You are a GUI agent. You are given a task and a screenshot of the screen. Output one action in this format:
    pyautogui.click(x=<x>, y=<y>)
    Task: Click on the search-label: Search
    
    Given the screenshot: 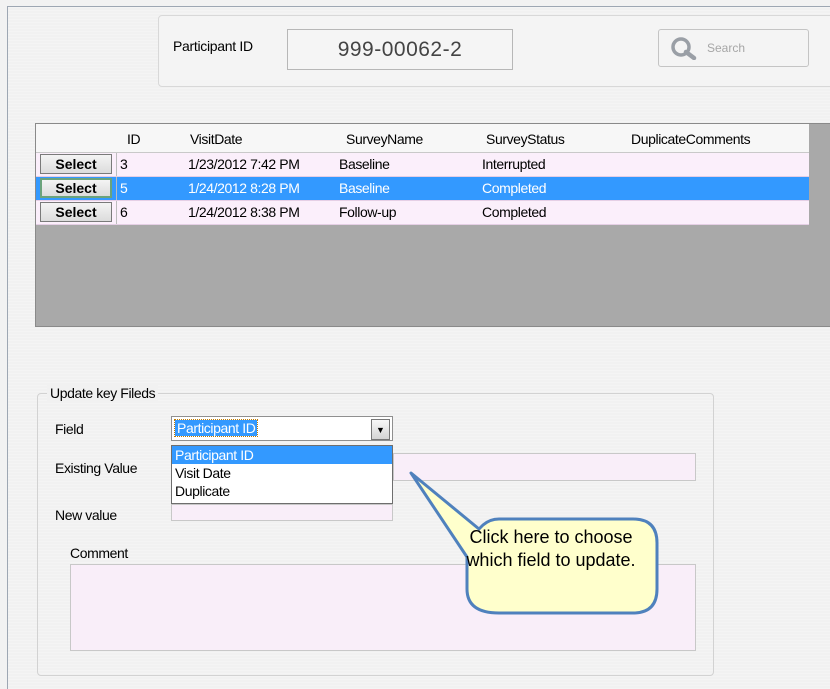 What is the action you would take?
    pyautogui.click(x=726, y=48)
    